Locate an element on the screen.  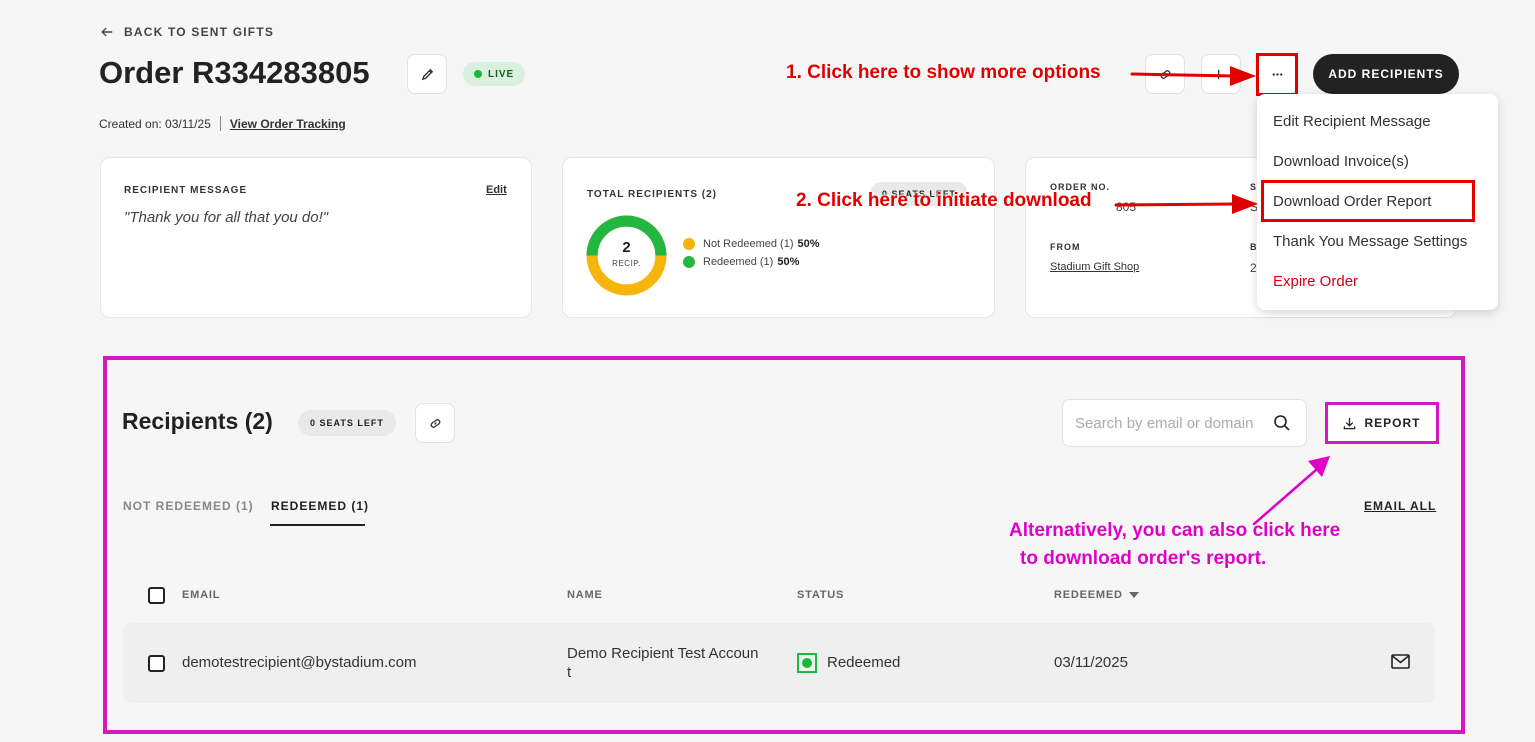
divider is located at coordinates (220, 123).